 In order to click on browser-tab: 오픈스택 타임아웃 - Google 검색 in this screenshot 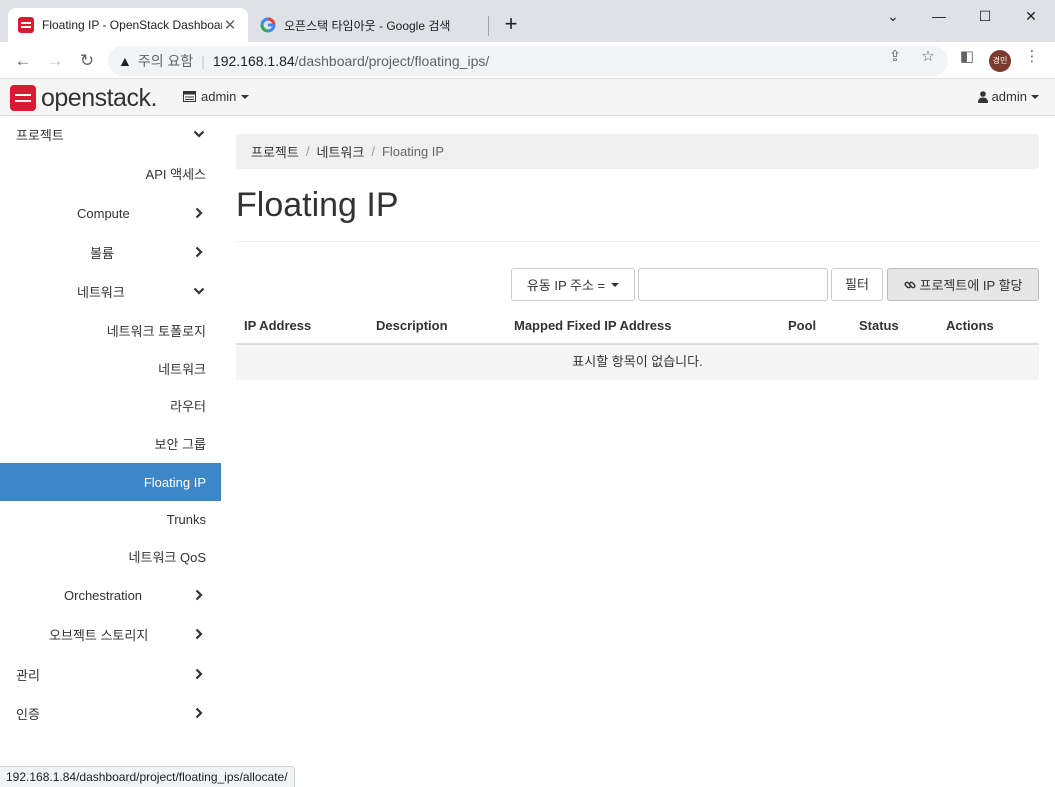, I will do `click(369, 25)`.